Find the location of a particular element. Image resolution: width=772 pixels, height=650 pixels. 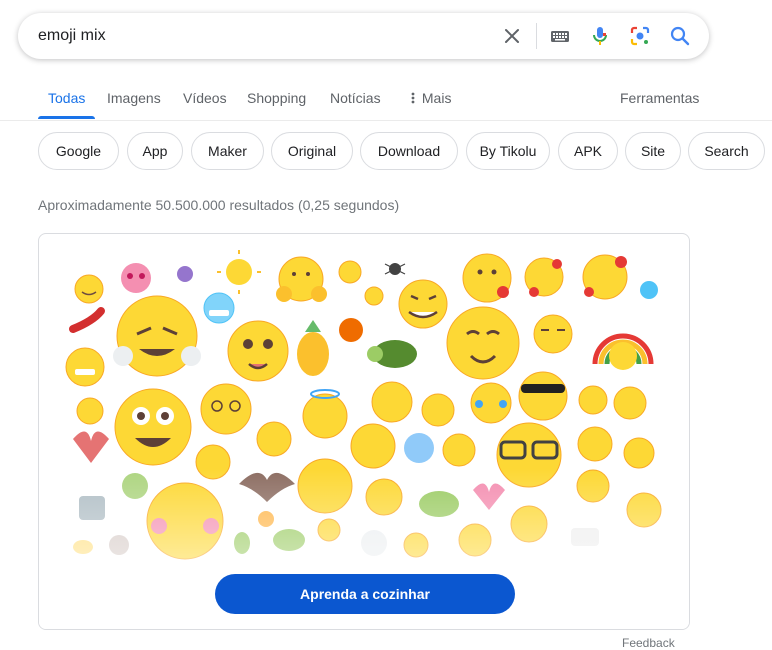

dizzy-face-emoji is located at coordinates (226, 409).